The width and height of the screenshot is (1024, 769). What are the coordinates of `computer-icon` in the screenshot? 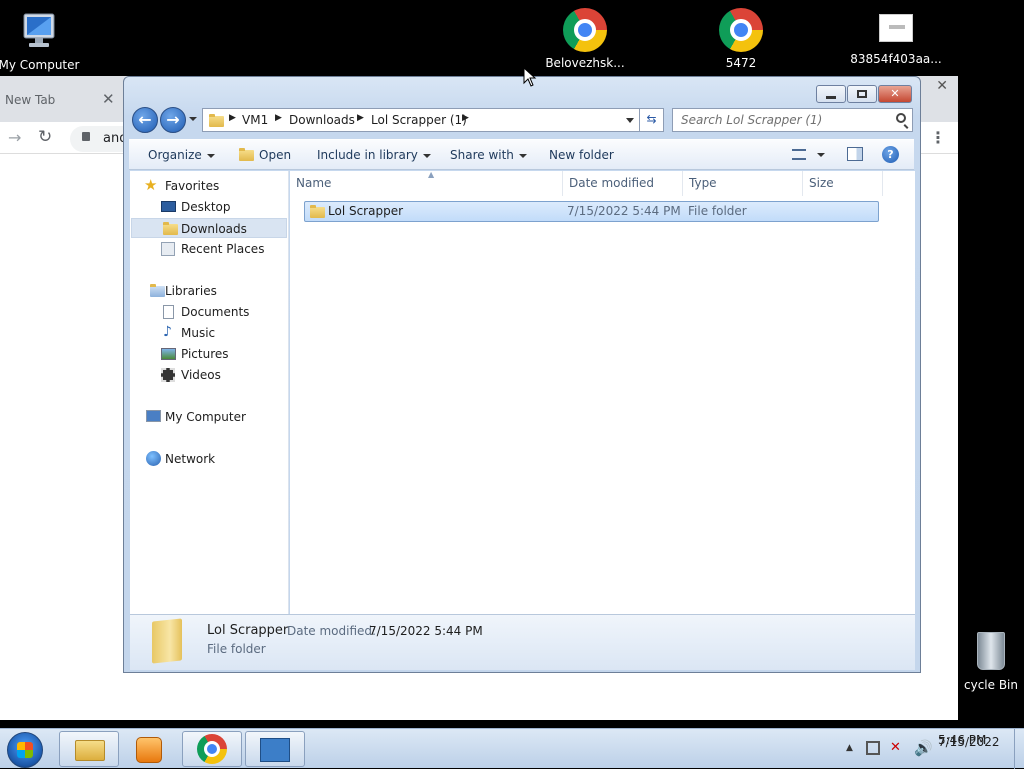 It's located at (39, 30).